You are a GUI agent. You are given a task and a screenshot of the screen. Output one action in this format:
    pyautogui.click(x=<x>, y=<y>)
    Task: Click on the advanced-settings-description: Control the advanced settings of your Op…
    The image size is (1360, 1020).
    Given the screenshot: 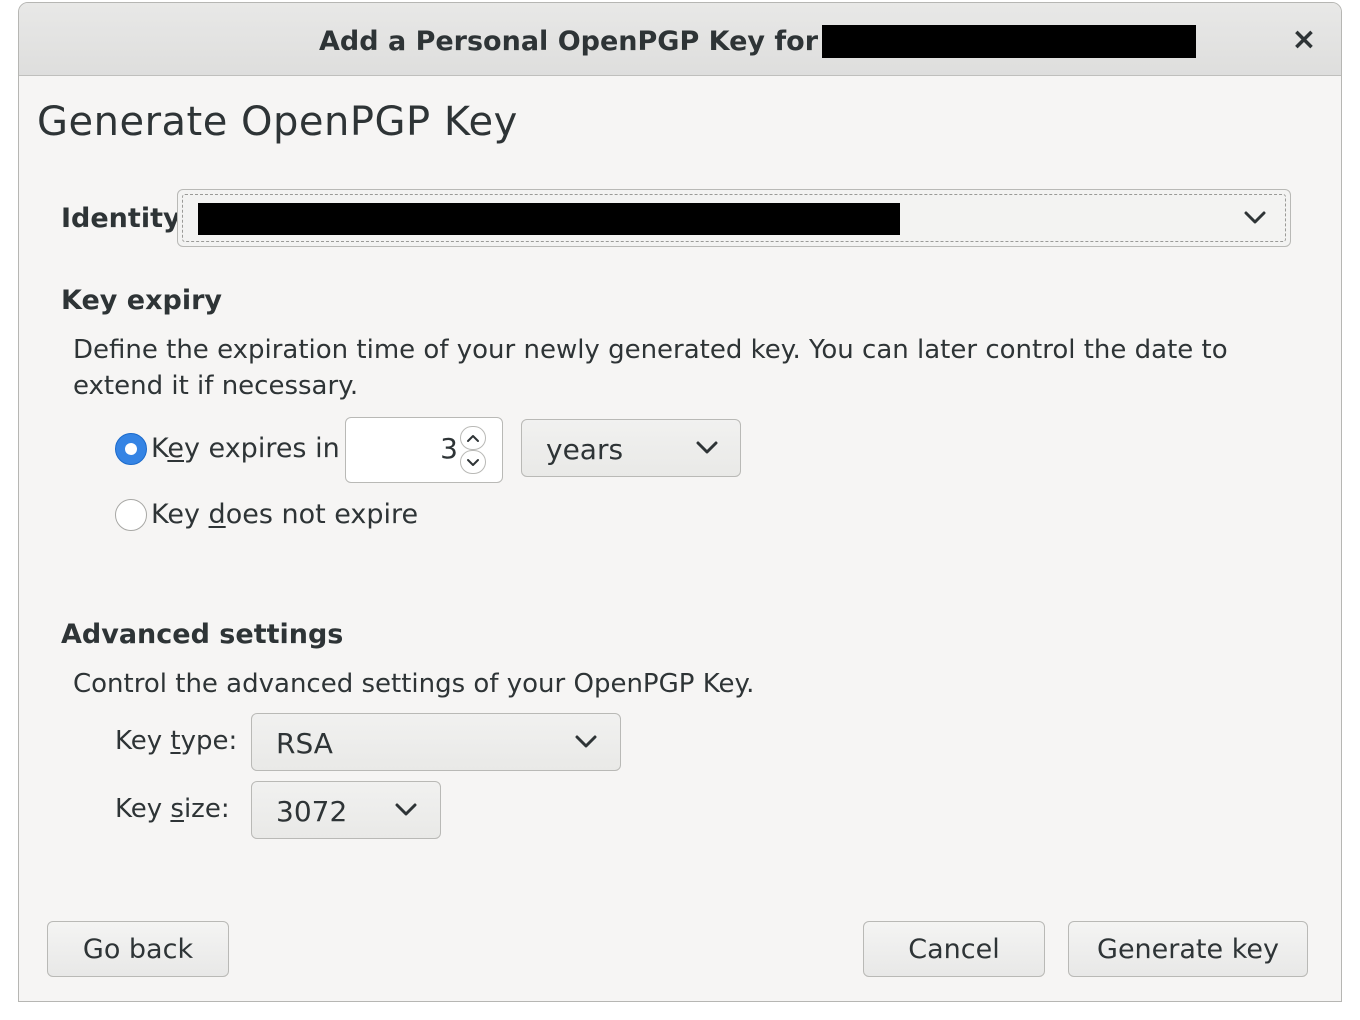 What is the action you would take?
    pyautogui.click(x=414, y=684)
    